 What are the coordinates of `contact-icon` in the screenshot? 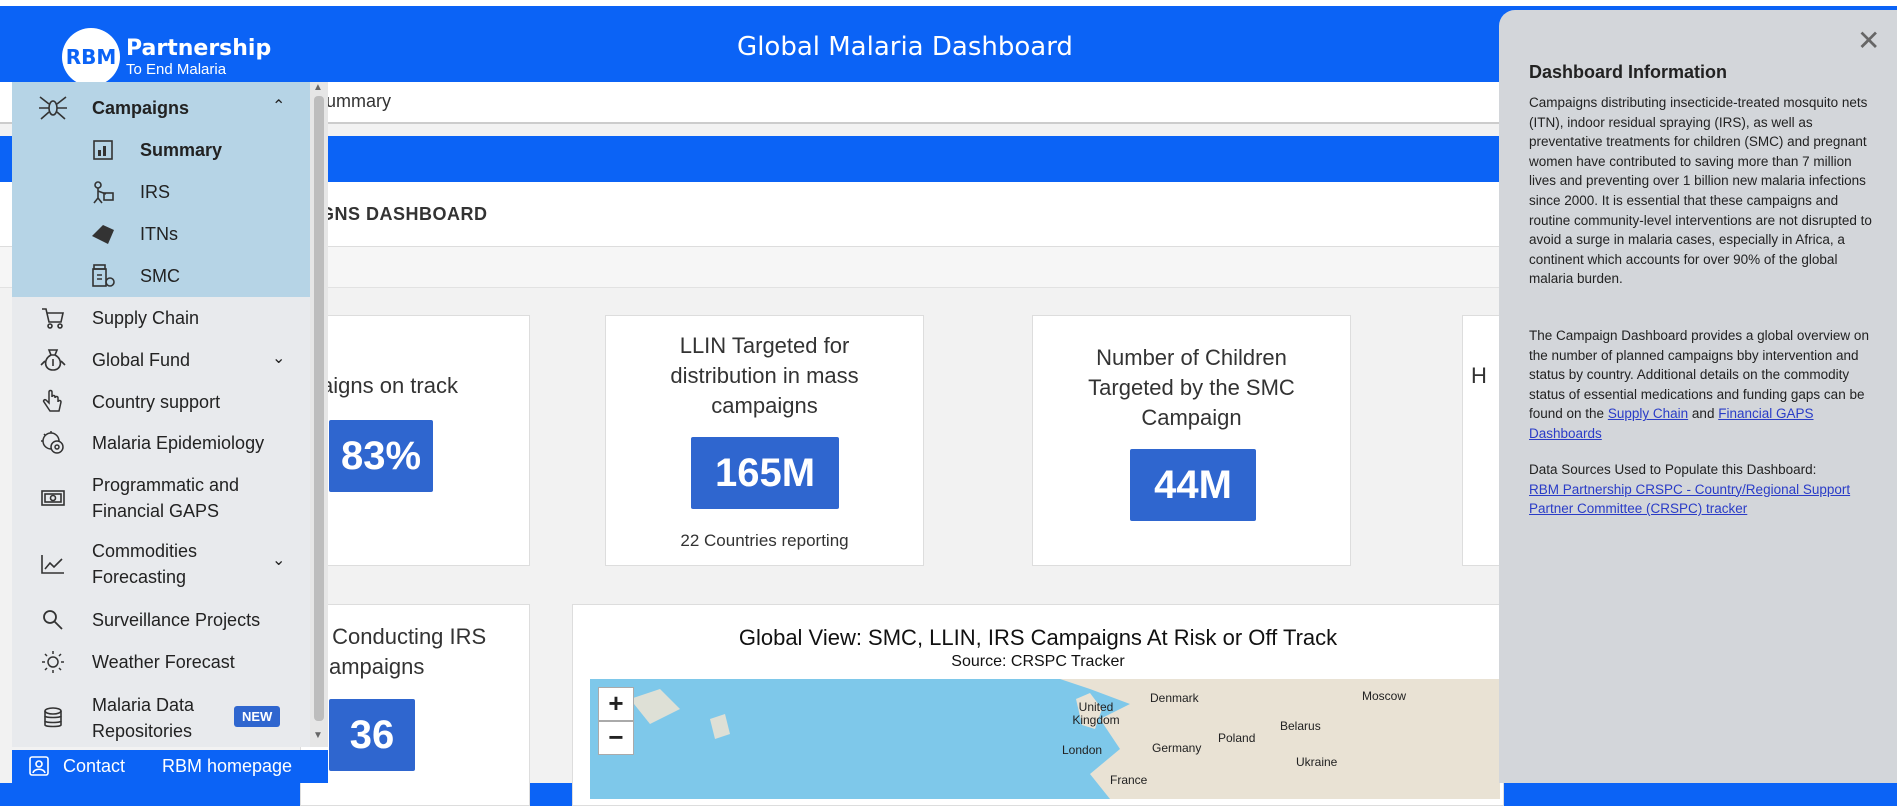 It's located at (39, 768).